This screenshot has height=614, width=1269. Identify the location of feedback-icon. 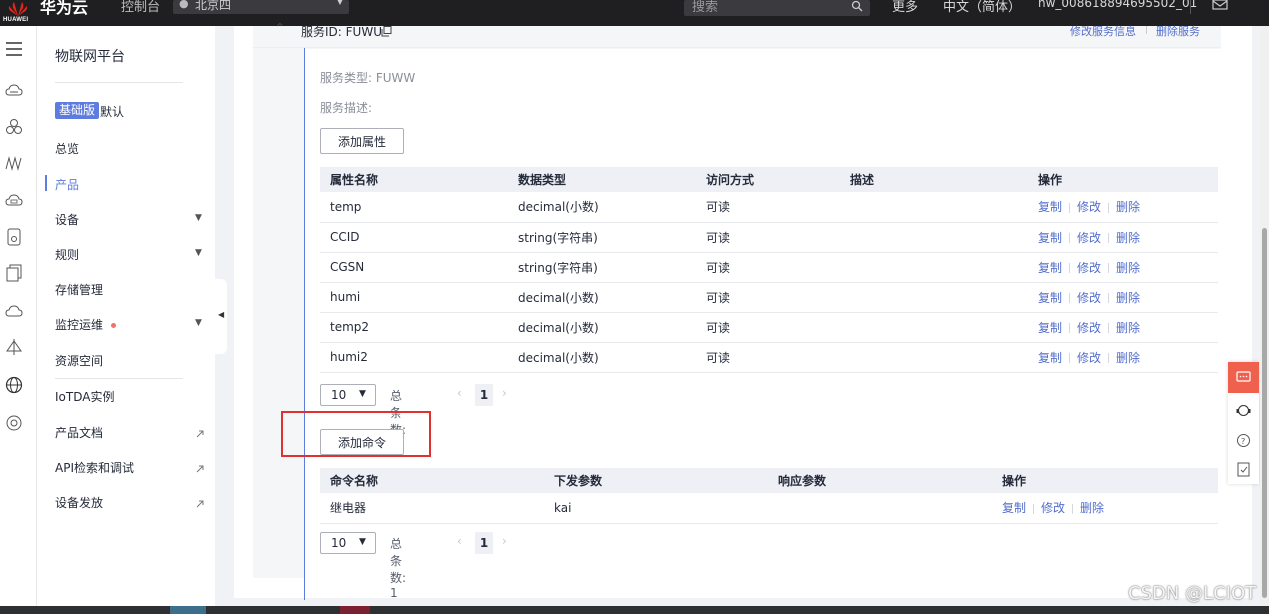
(1243, 469).